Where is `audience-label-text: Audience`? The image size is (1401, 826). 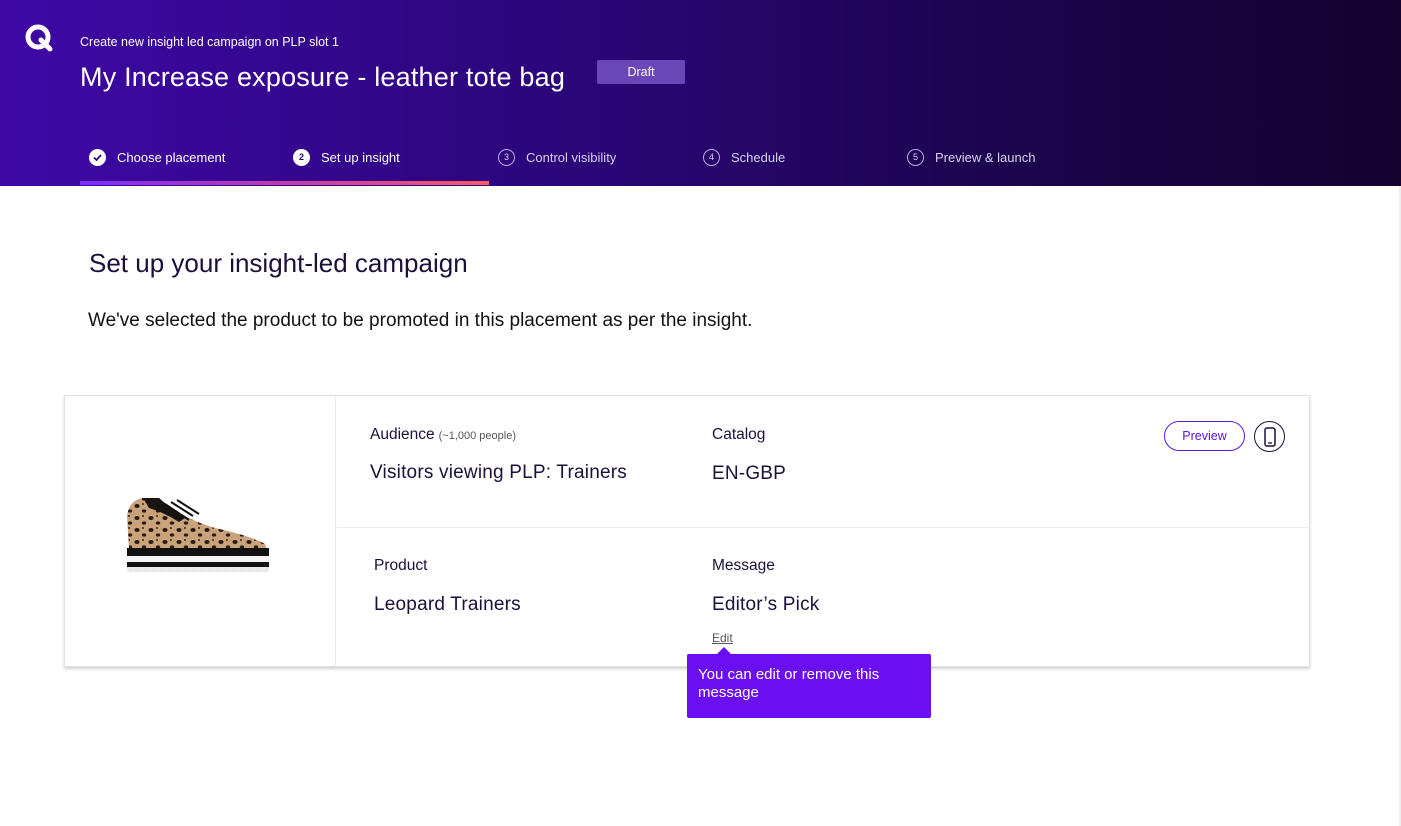
audience-label-text: Audience is located at coordinates (402, 434).